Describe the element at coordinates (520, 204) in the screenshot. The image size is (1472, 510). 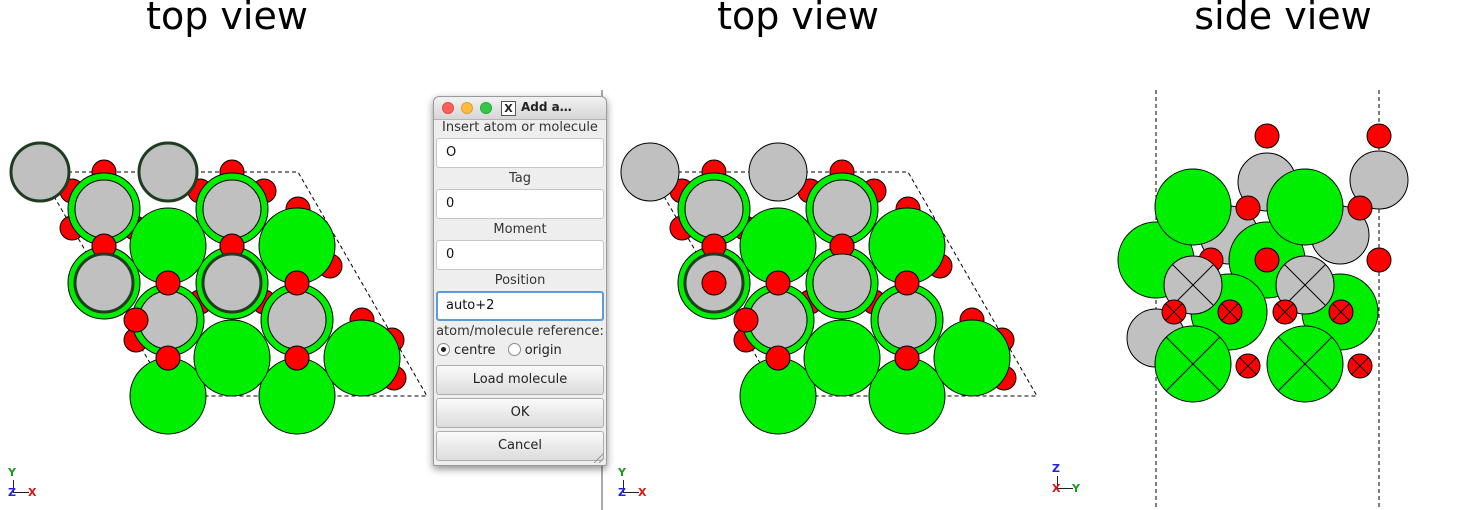
I see `tag-input: 0` at that location.